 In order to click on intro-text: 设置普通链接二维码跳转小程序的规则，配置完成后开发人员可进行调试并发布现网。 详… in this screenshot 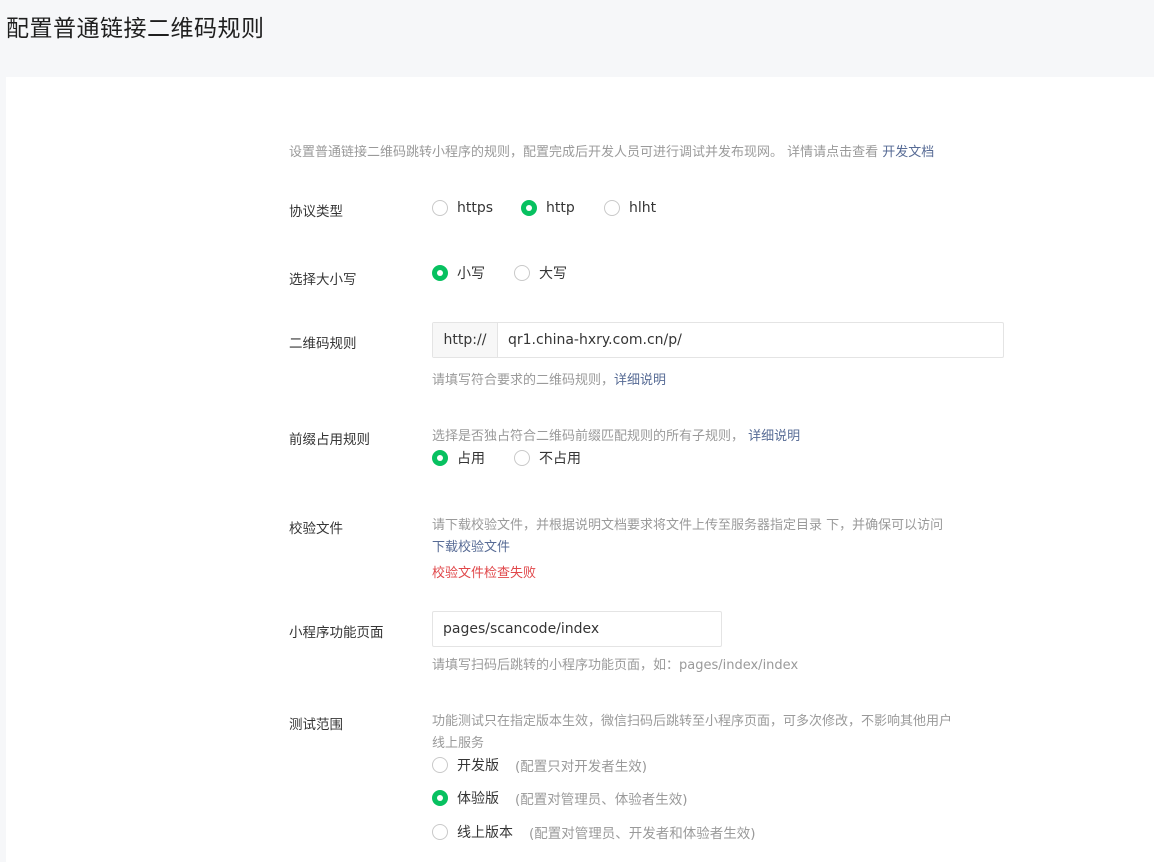, I will do `click(612, 152)`.